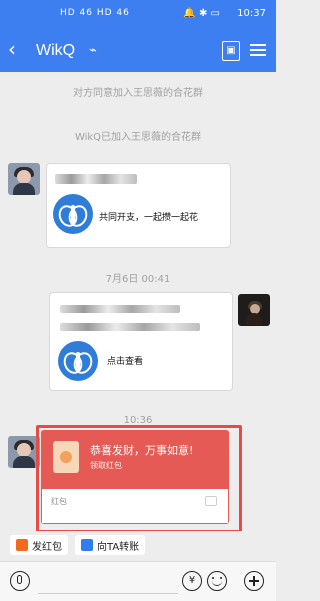  I want to click on system-message: WikQ已加入王思薇的合花群, so click(138, 137).